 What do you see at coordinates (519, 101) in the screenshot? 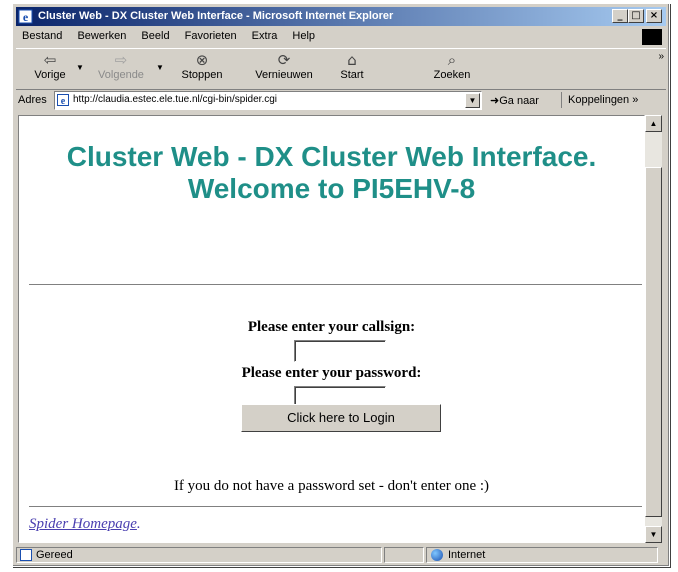
I see `go-label: Ga naar` at bounding box center [519, 101].